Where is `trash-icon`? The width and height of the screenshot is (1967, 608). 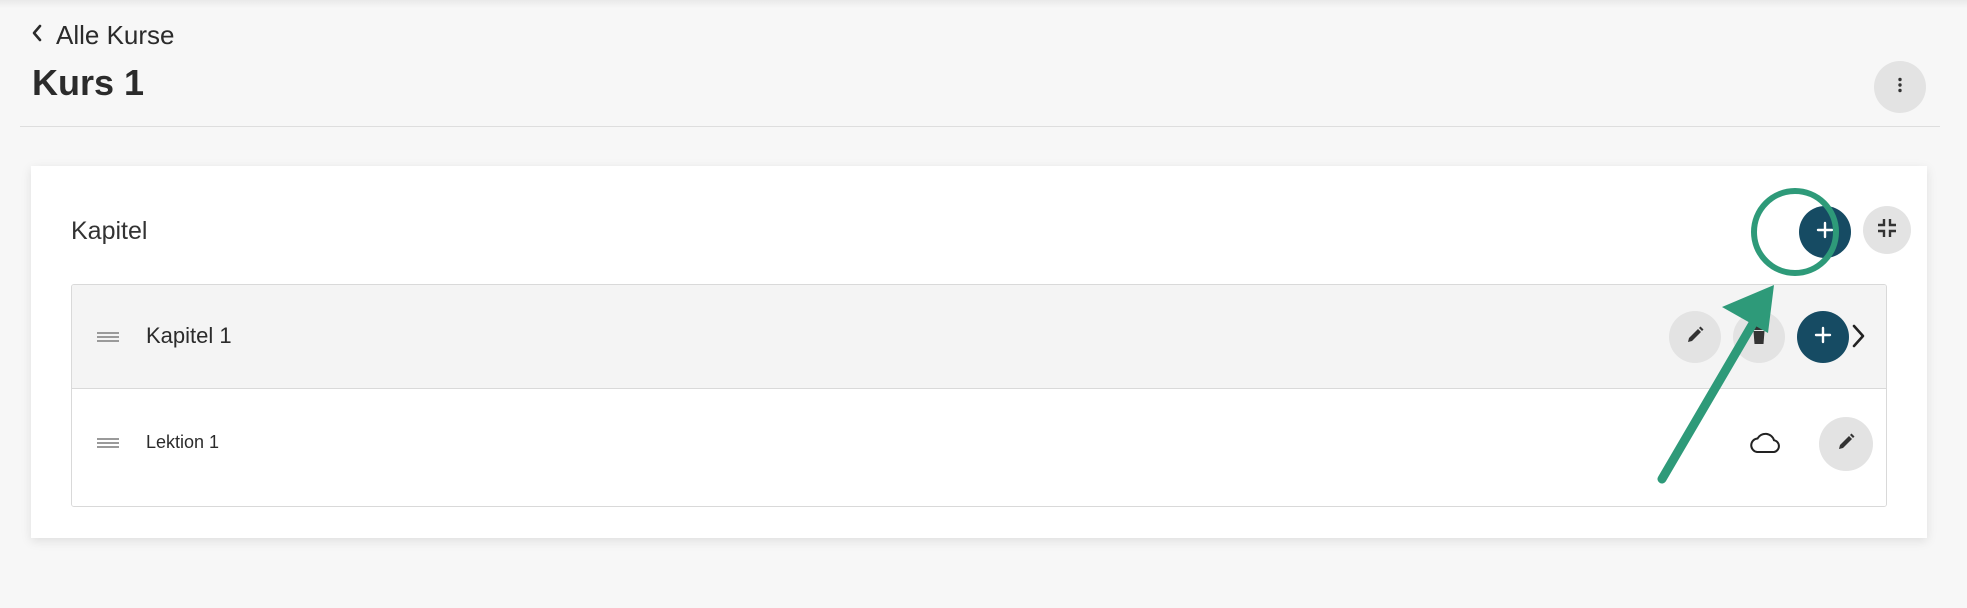 trash-icon is located at coordinates (1759, 337).